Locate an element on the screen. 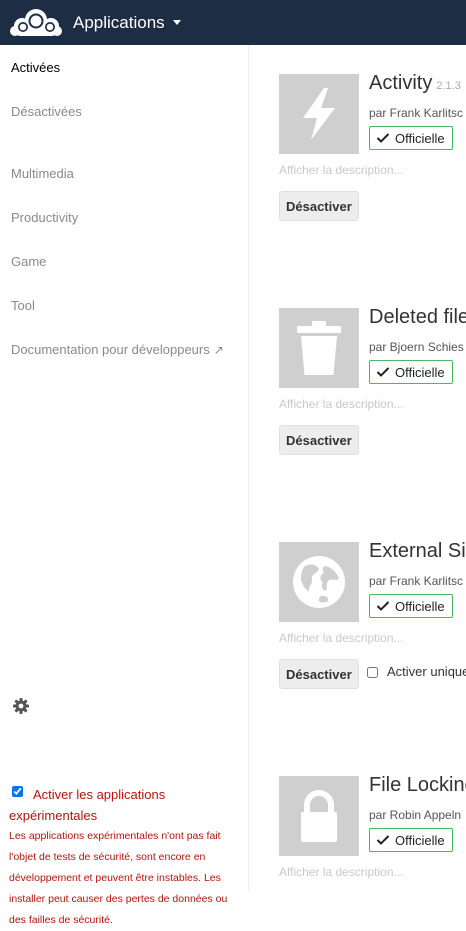 This screenshot has width=466, height=931. sidebar-item-tool: Tool is located at coordinates (23, 305).